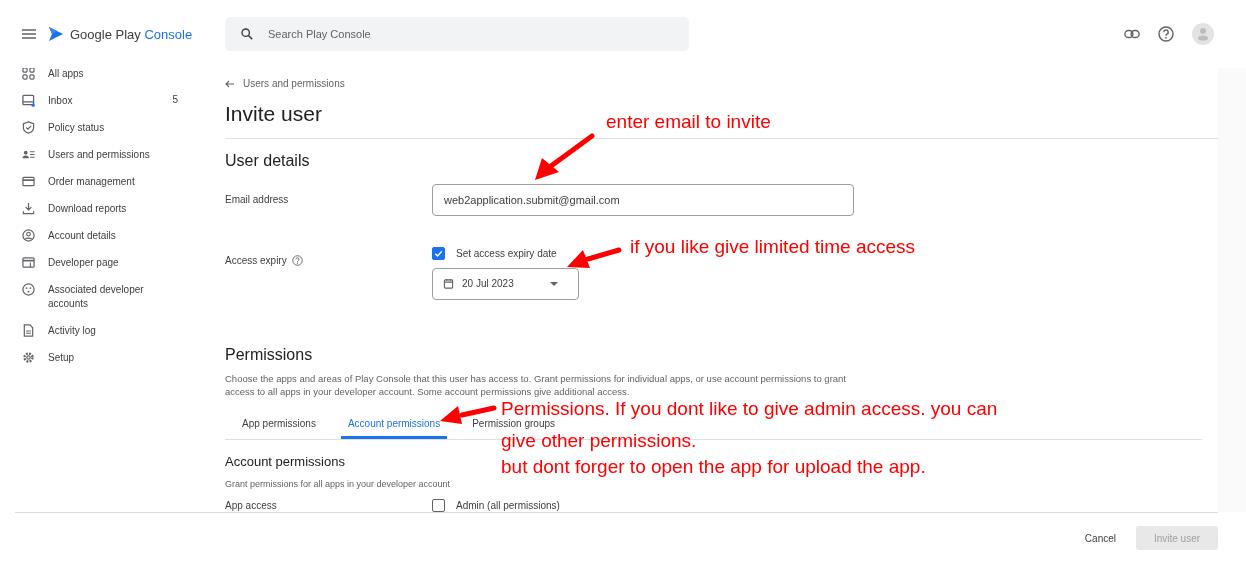 This screenshot has height=570, width=1246. I want to click on section-heading: User details, so click(267, 160).